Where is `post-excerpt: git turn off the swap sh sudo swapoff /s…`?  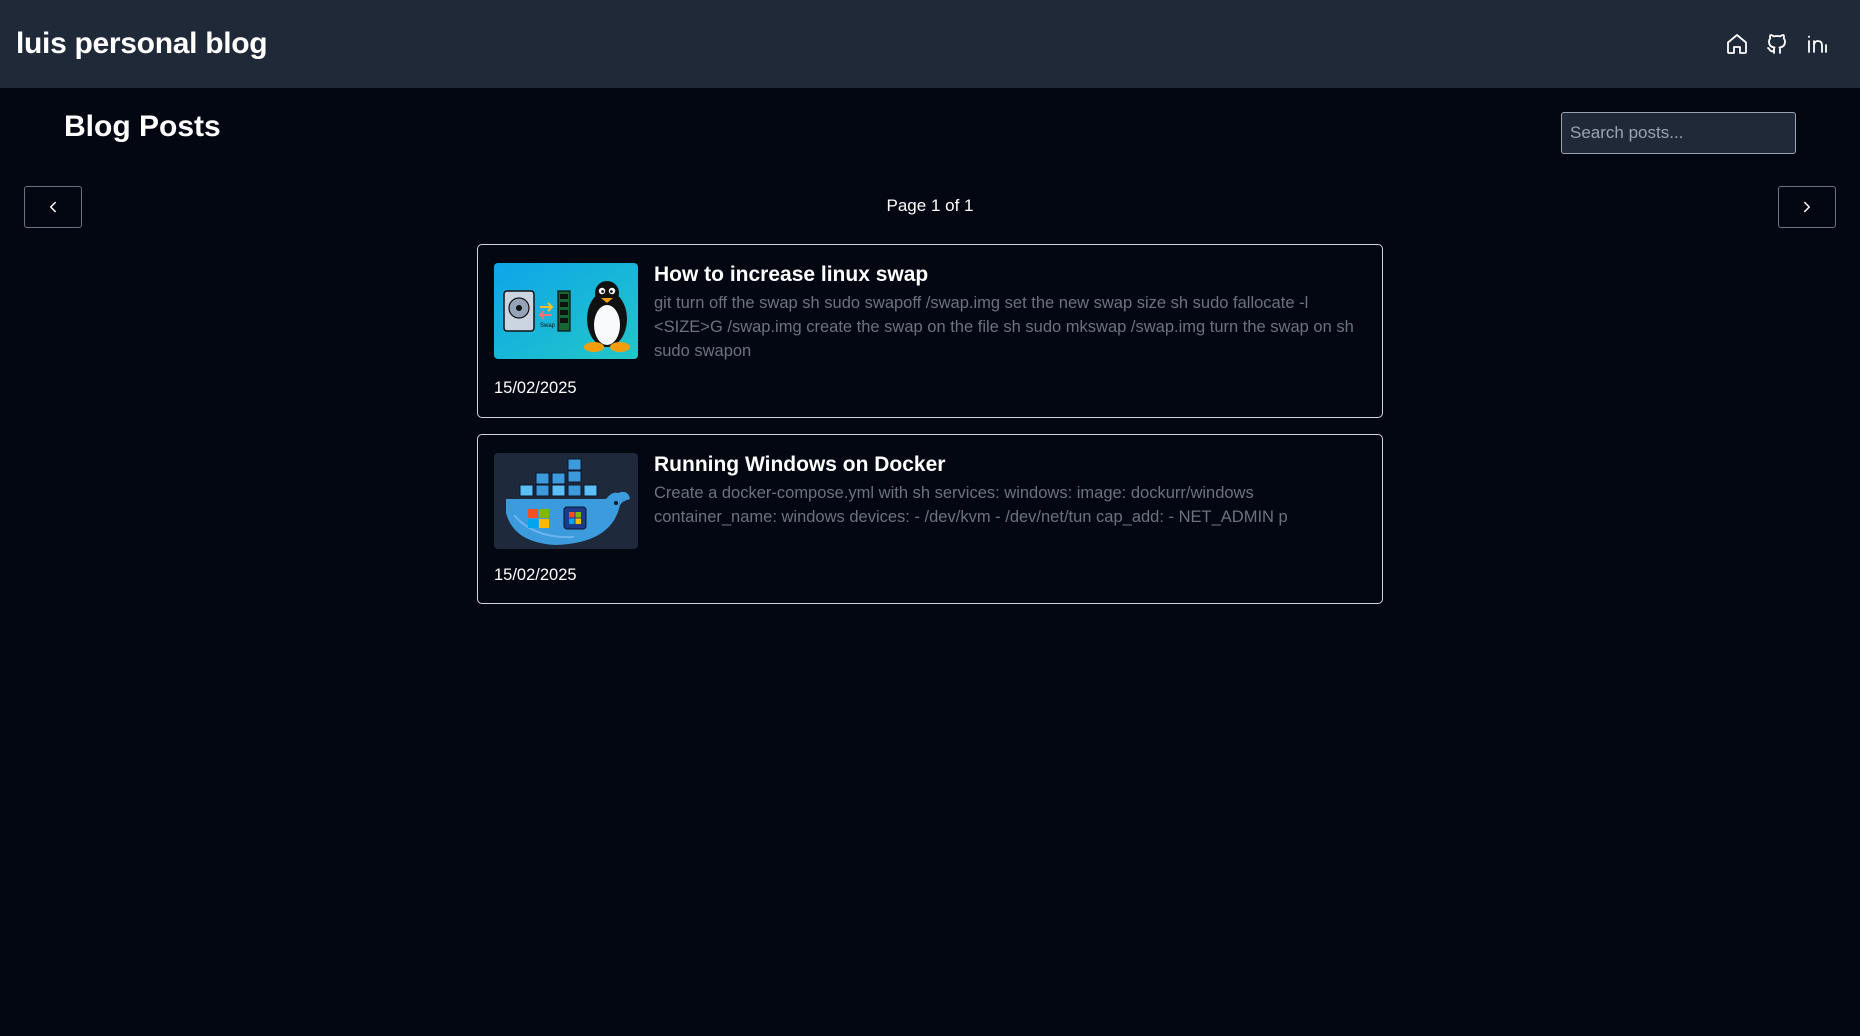
post-excerpt: git turn off the swap sh sudo swapoff /s… is located at coordinates (1004, 327).